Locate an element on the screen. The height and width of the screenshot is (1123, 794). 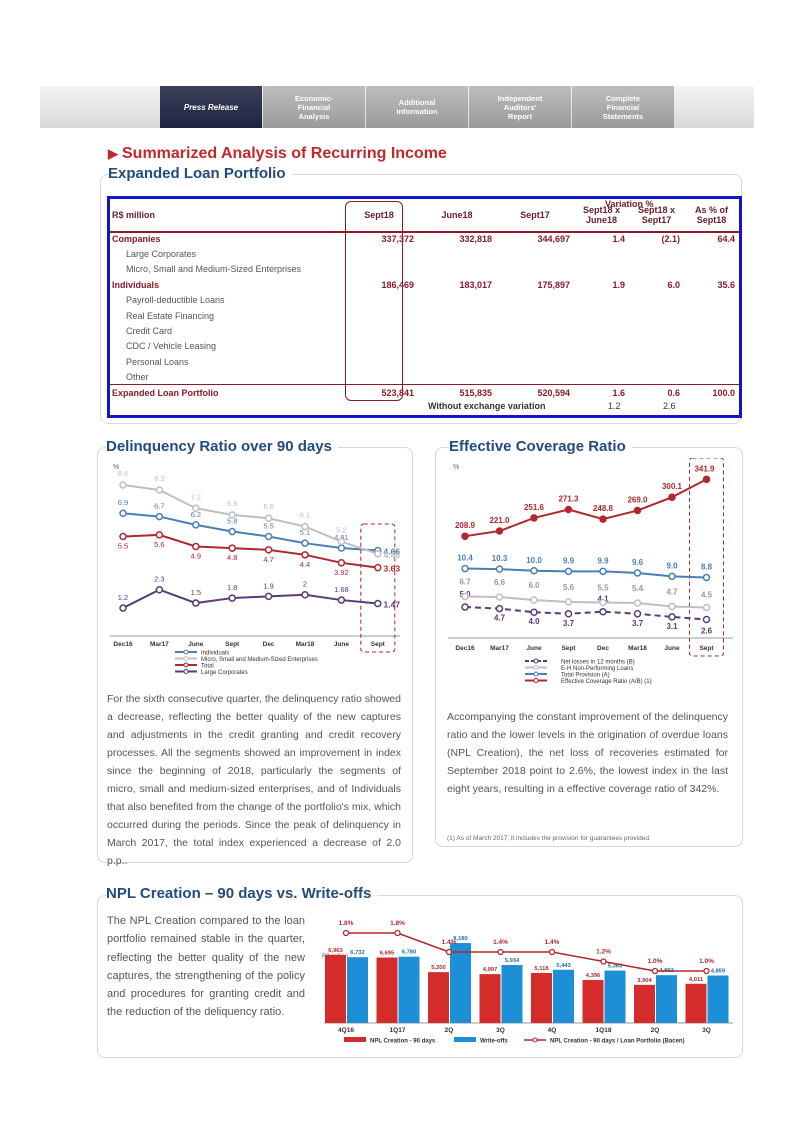
data-label: 221.0 is located at coordinates (499, 520).